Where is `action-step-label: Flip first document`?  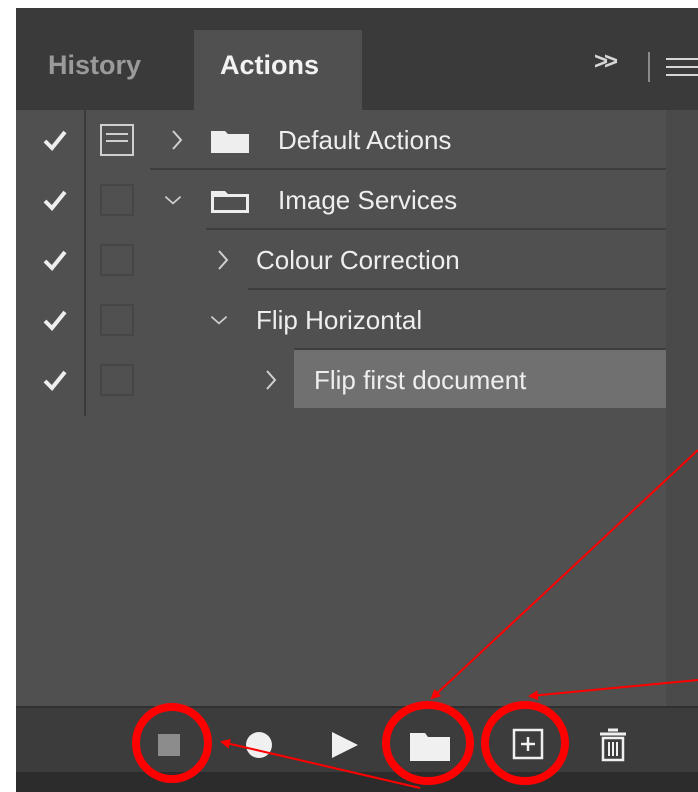
action-step-label: Flip first document is located at coordinates (420, 380).